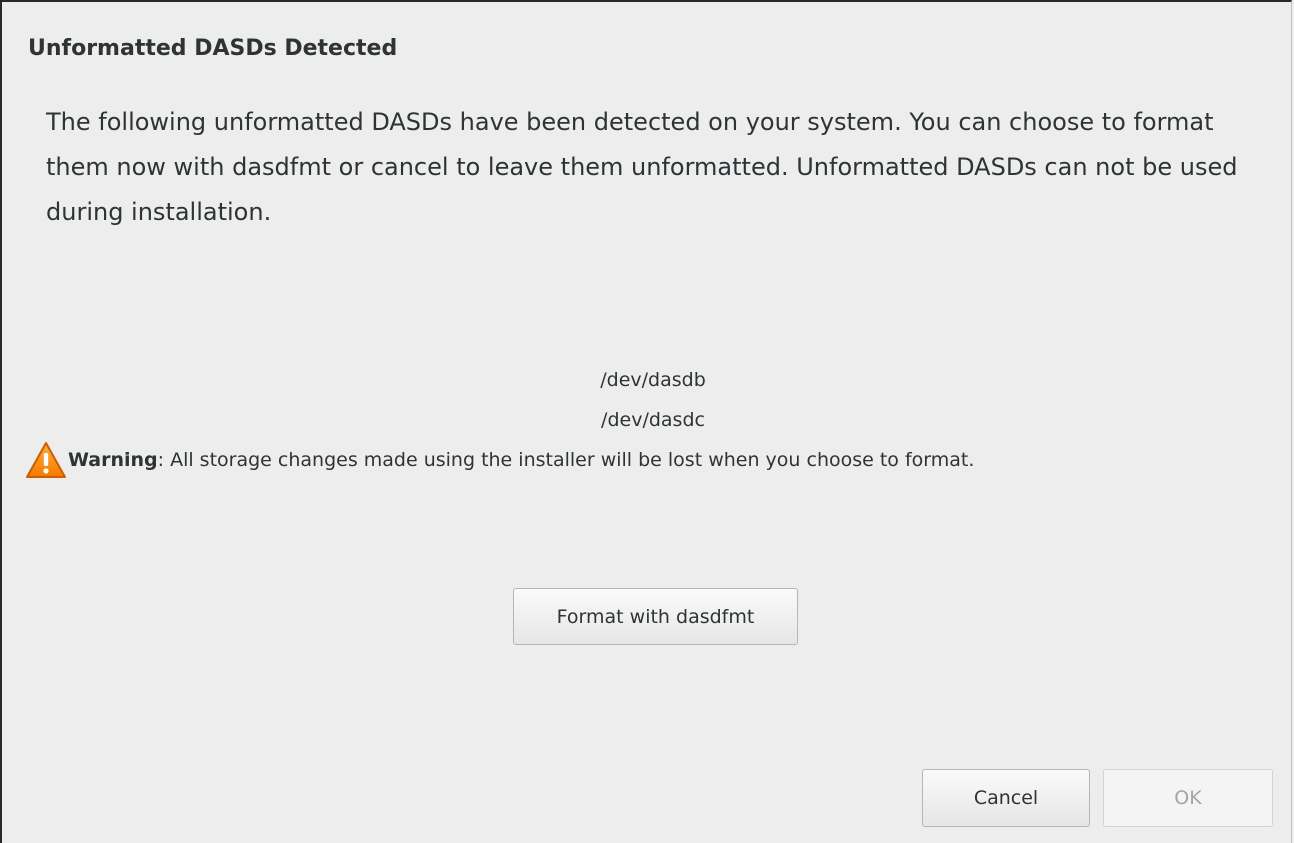 This screenshot has width=1294, height=843. What do you see at coordinates (648, 400) in the screenshot?
I see `device-list: /dev/dasdb /dev/dasdc` at bounding box center [648, 400].